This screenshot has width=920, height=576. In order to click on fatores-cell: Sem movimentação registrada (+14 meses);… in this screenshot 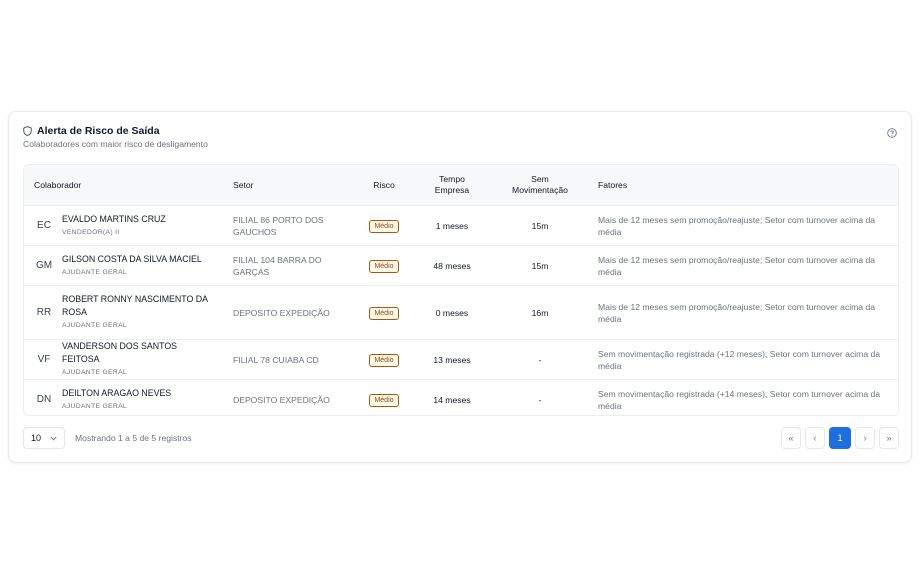, I will do `click(739, 399)`.